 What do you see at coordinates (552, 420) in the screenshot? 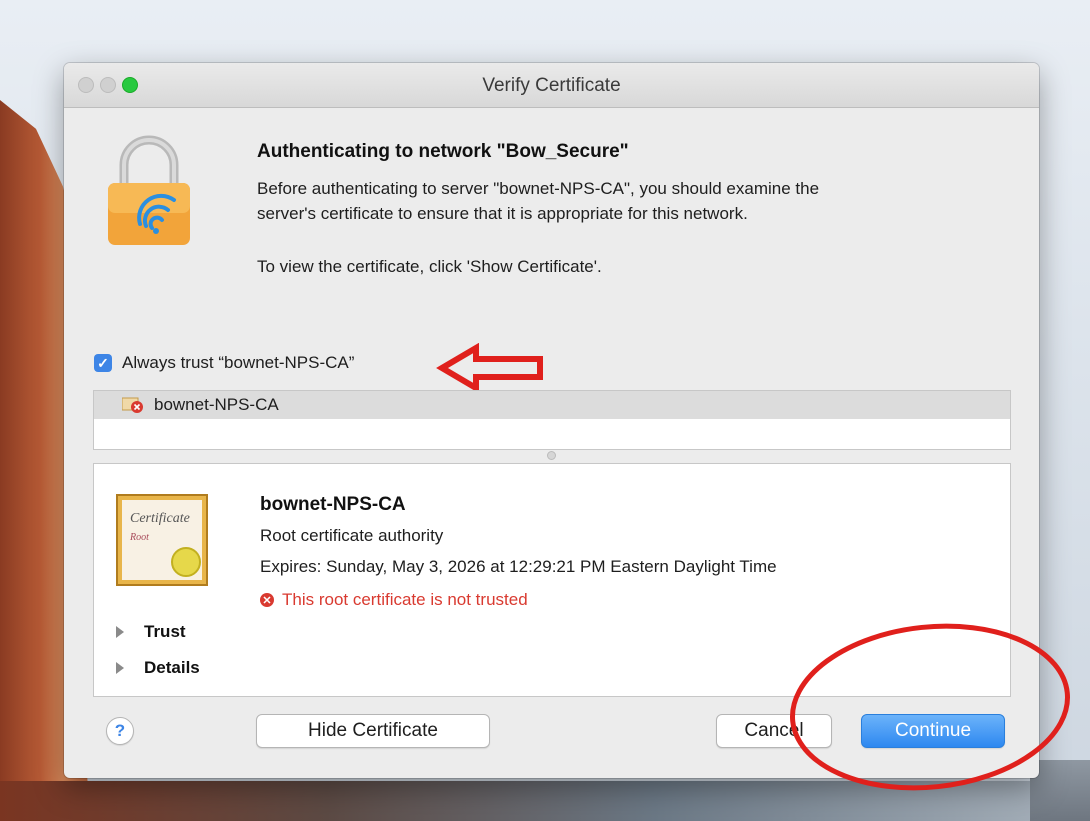
I see `certificate-chain-list: bownet-NPS-CA` at bounding box center [552, 420].